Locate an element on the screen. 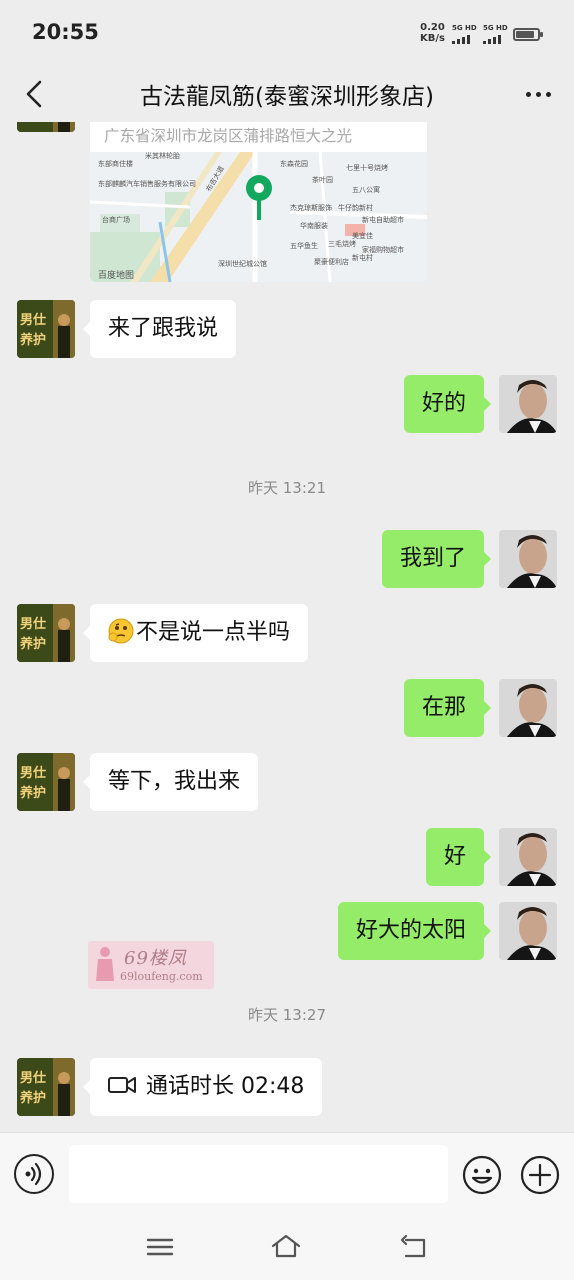  emoji-button is located at coordinates (482, 1175).